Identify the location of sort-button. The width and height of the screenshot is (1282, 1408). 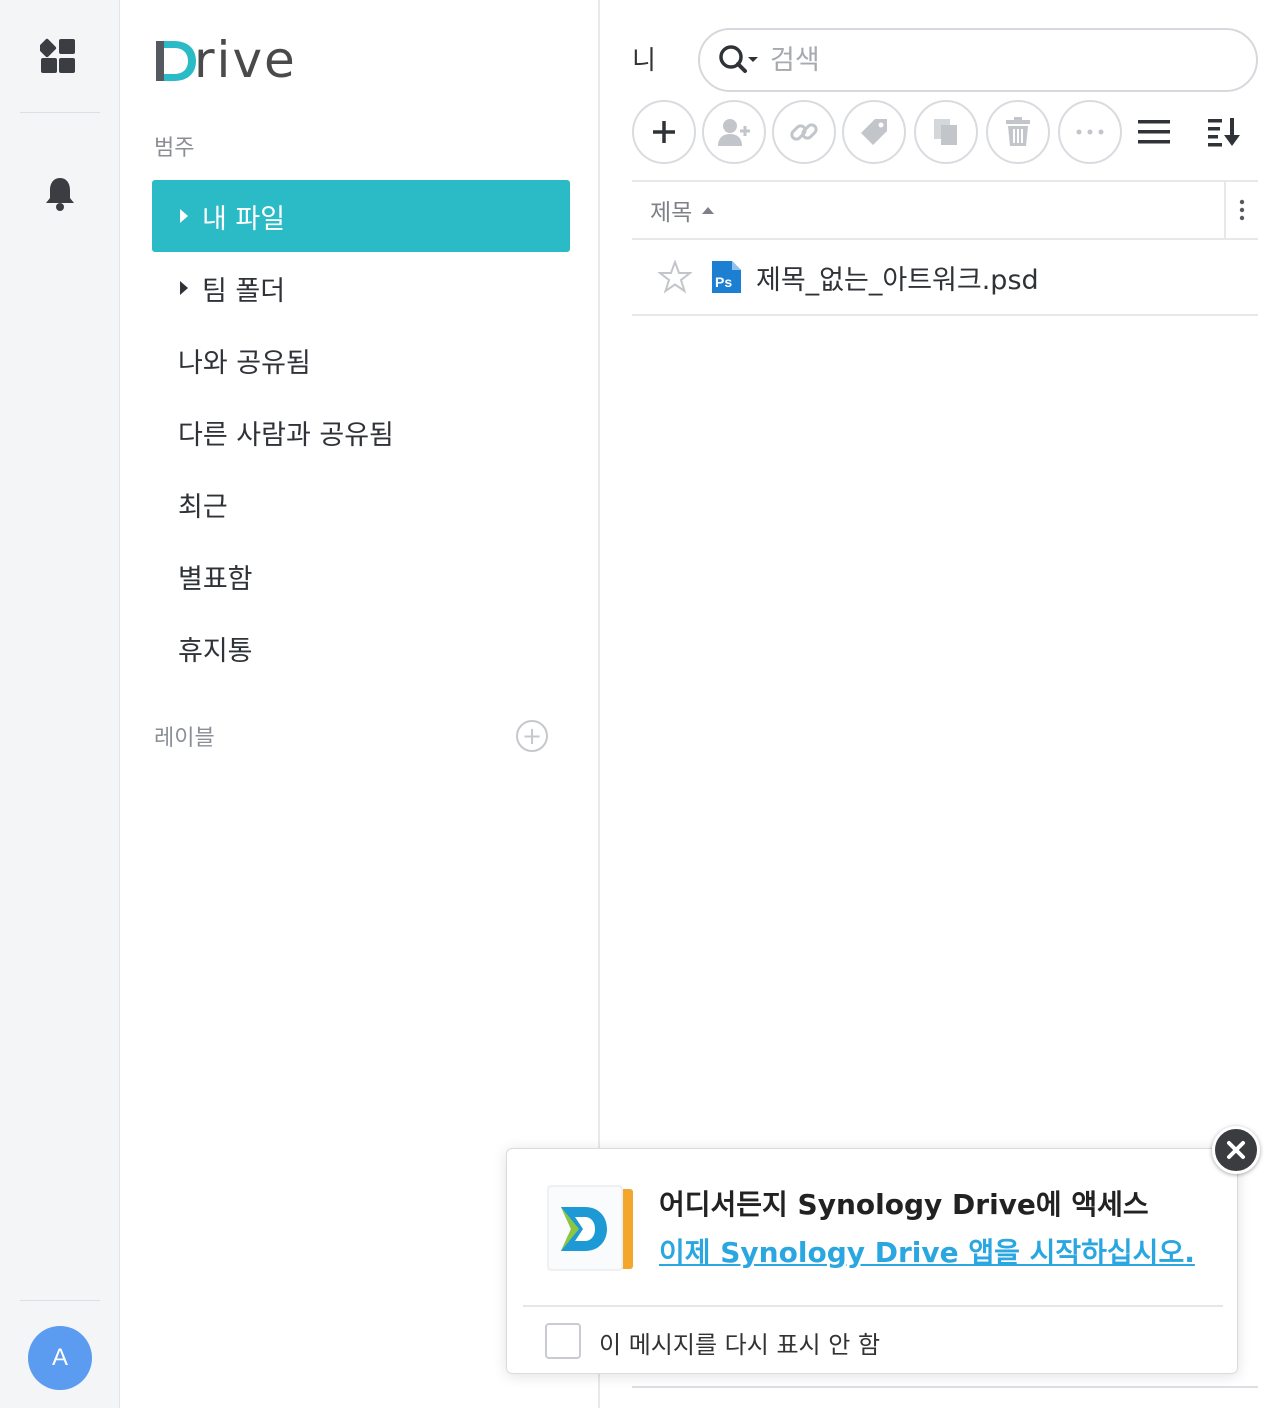
(1224, 132).